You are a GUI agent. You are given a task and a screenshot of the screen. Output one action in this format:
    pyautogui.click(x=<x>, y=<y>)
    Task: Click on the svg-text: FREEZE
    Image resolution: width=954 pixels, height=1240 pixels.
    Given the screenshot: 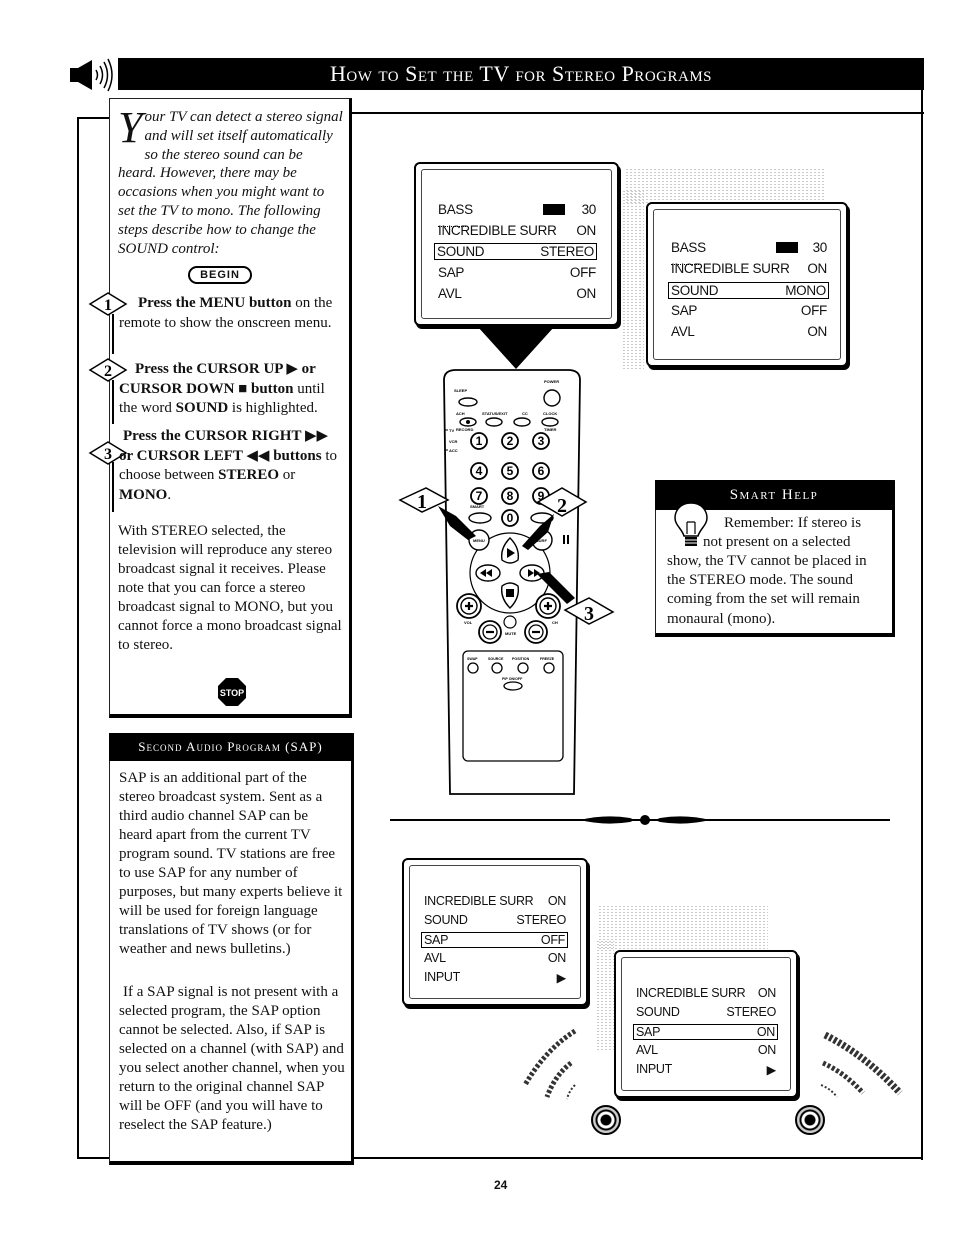 What is the action you would take?
    pyautogui.click(x=547, y=659)
    